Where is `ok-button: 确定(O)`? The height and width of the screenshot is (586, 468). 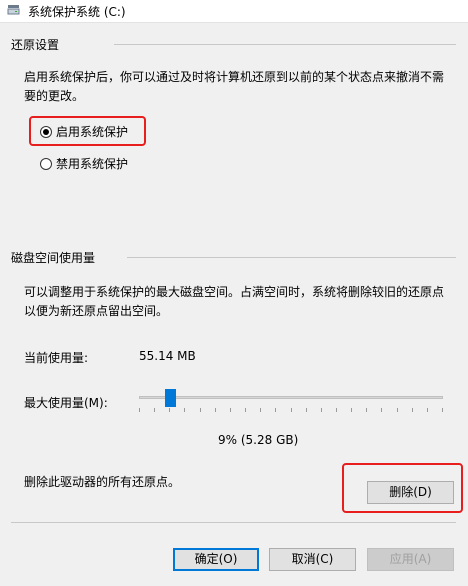 ok-button: 确定(O) is located at coordinates (216, 559).